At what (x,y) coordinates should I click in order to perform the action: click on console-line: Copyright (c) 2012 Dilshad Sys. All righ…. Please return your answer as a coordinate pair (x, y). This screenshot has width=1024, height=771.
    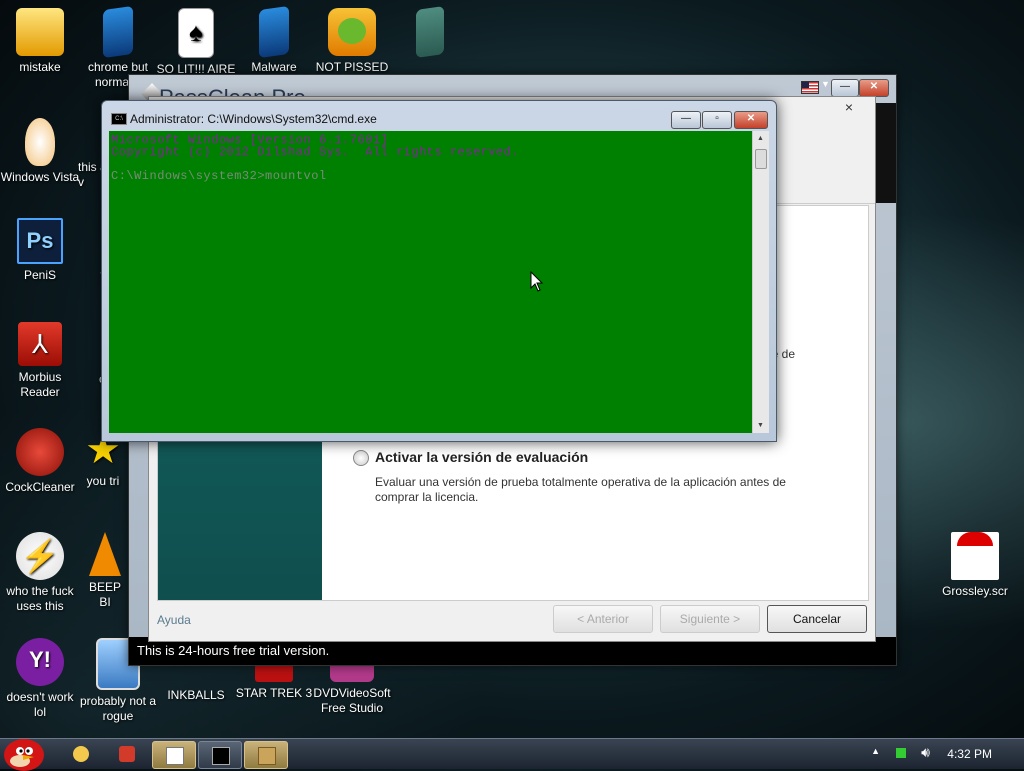
    Looking at the image, I should click on (315, 152).